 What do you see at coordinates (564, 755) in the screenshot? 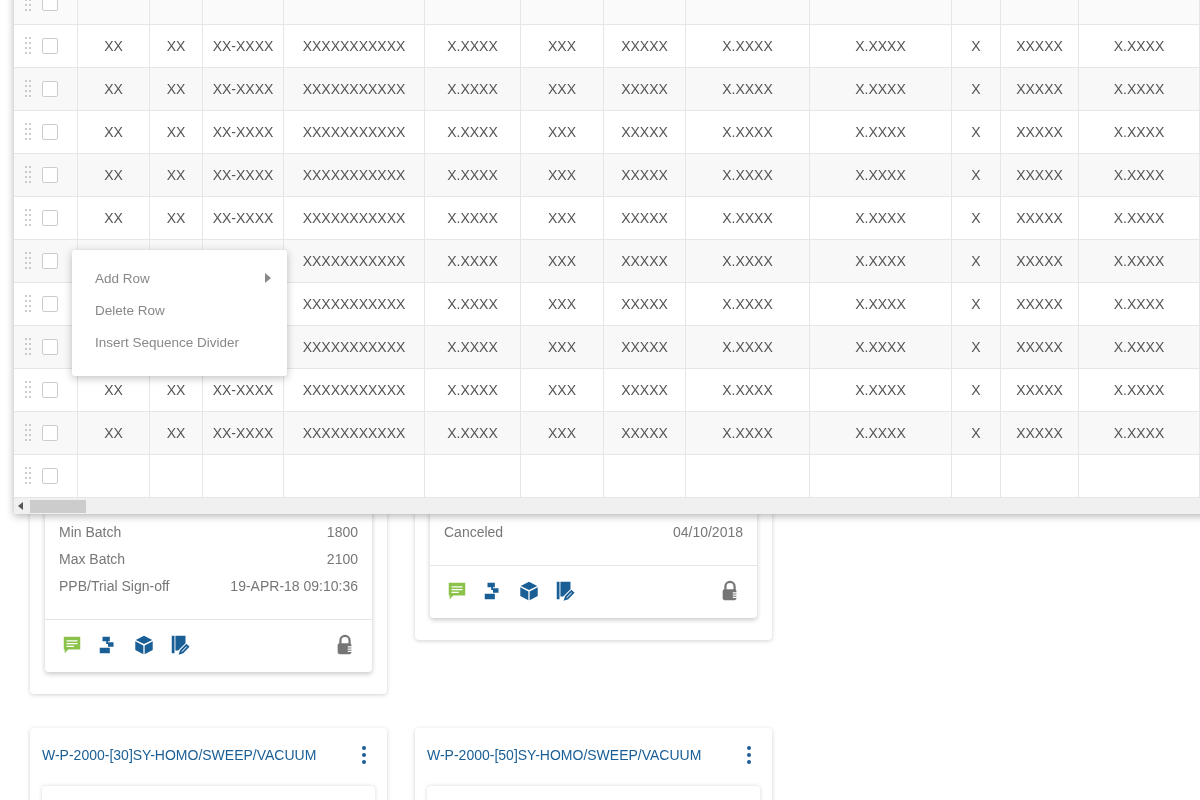
I see `card-title: W-P-2000-[50]SY-HOMO/SWEEP/VACUUM` at bounding box center [564, 755].